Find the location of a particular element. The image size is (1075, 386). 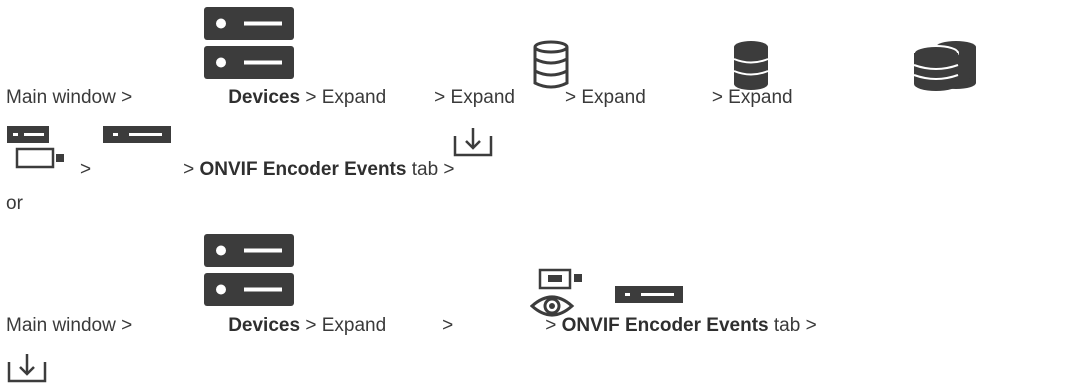

or-text: or is located at coordinates (14, 203).